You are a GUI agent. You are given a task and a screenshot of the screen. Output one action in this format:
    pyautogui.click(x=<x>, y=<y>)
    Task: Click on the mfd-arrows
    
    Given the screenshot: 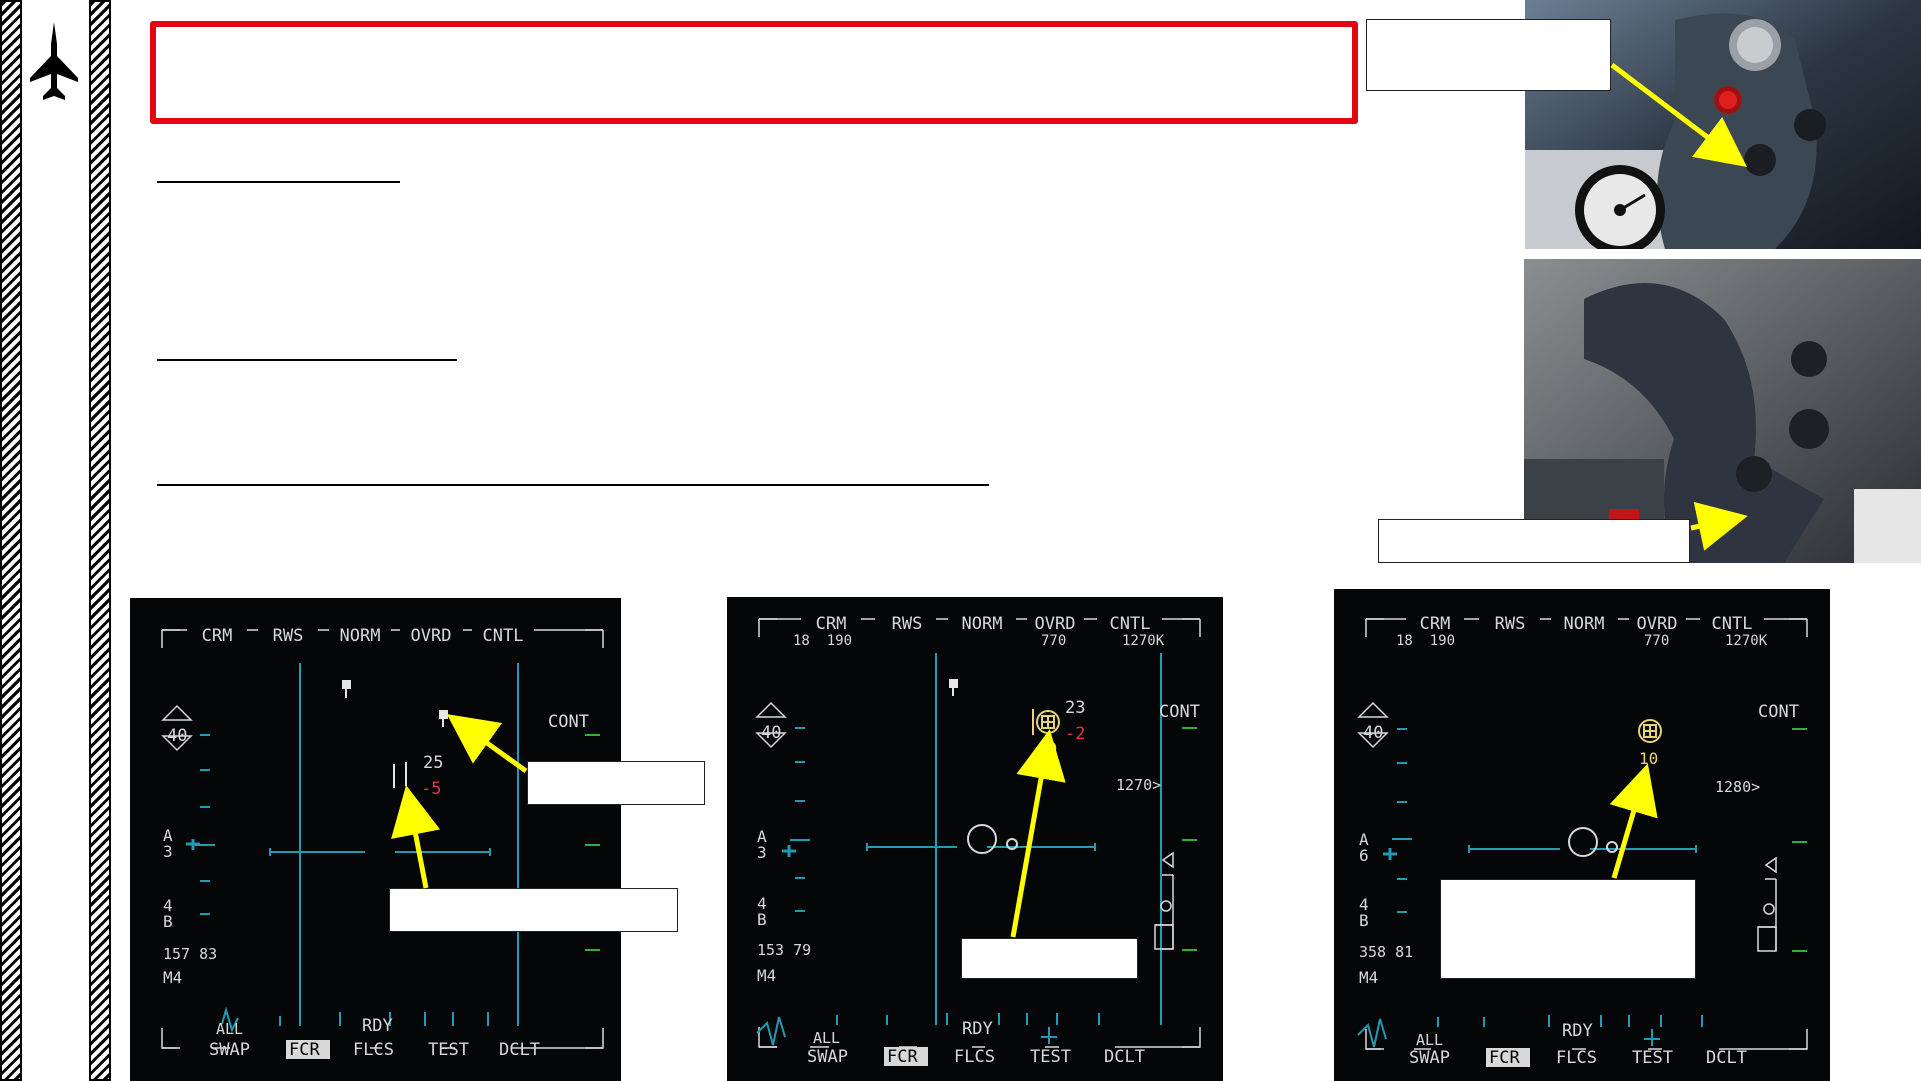 What is the action you would take?
    pyautogui.click(x=1024, y=826)
    